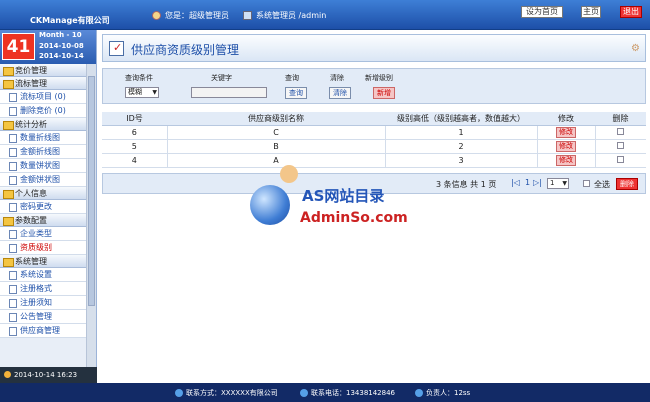 Image resolution: width=650 pixels, height=402 pixels. I want to click on checklist-icon, so click(116, 48).